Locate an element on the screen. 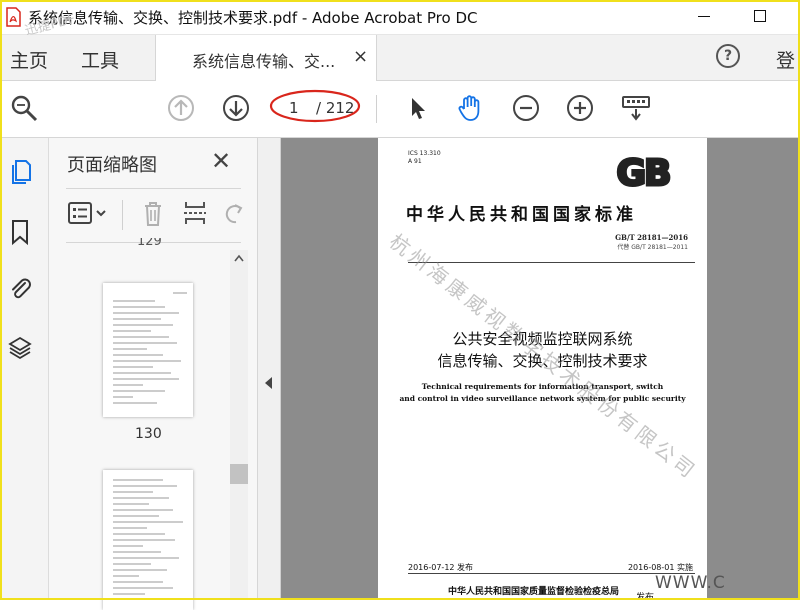 The image size is (800, 610). hand-tool-icon is located at coordinates (470, 108).